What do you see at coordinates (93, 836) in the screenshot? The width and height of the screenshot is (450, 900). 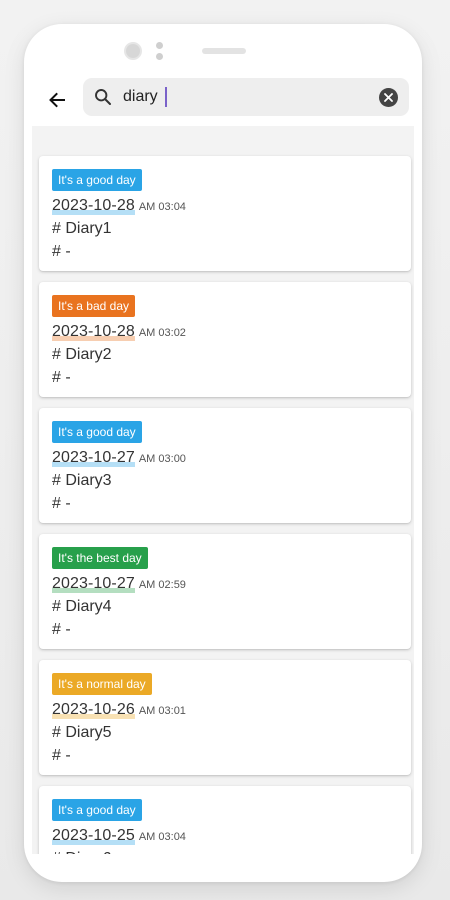 I see `entry-date: 2023-10-25` at bounding box center [93, 836].